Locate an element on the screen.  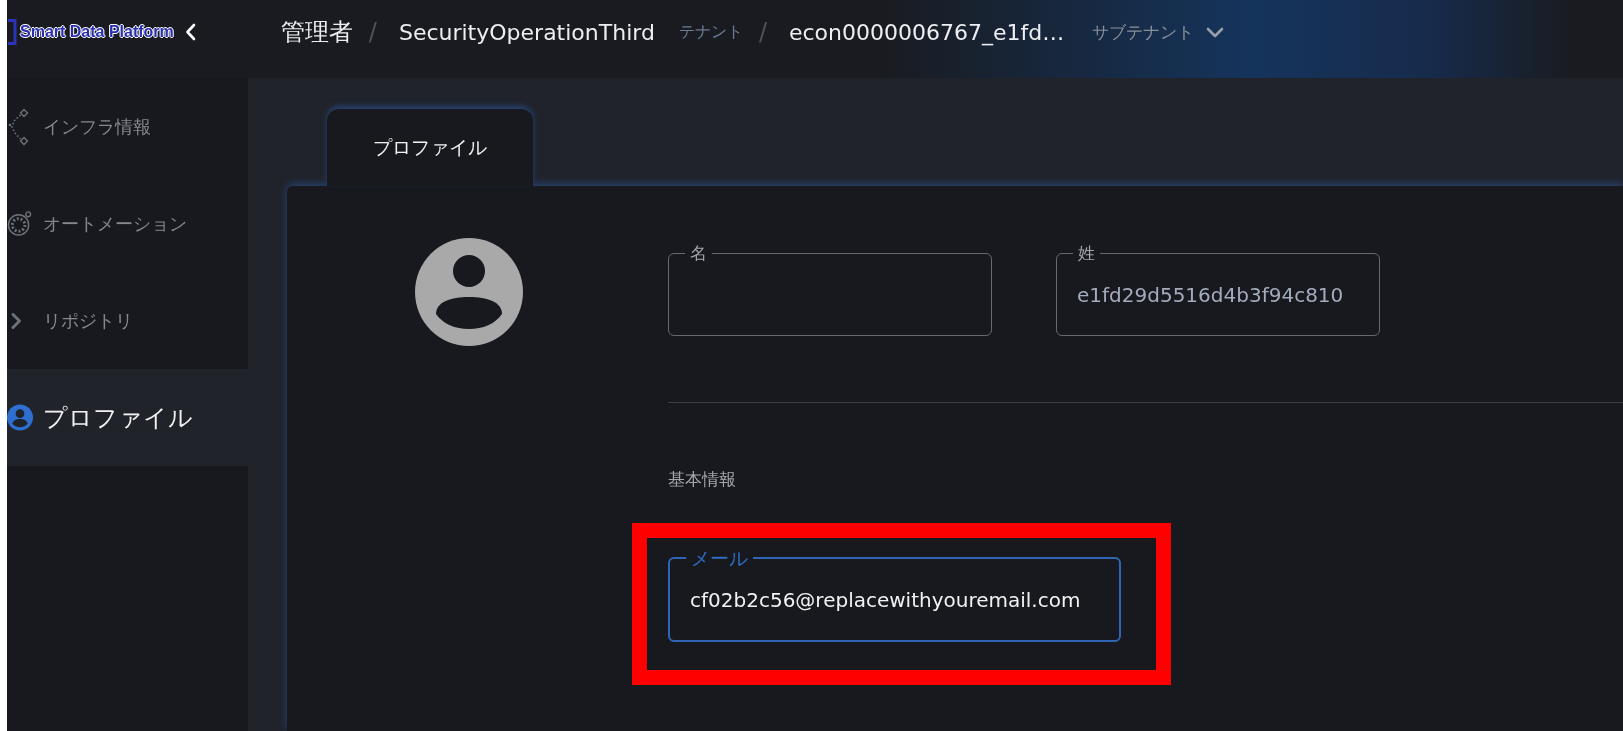
section-title: 基本情報 is located at coordinates (702, 479).